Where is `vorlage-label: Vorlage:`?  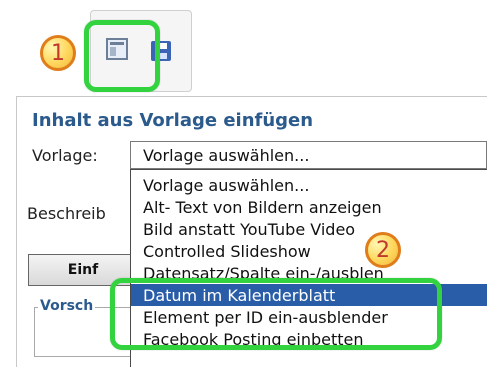
vorlage-label: Vorlage: is located at coordinates (65, 155).